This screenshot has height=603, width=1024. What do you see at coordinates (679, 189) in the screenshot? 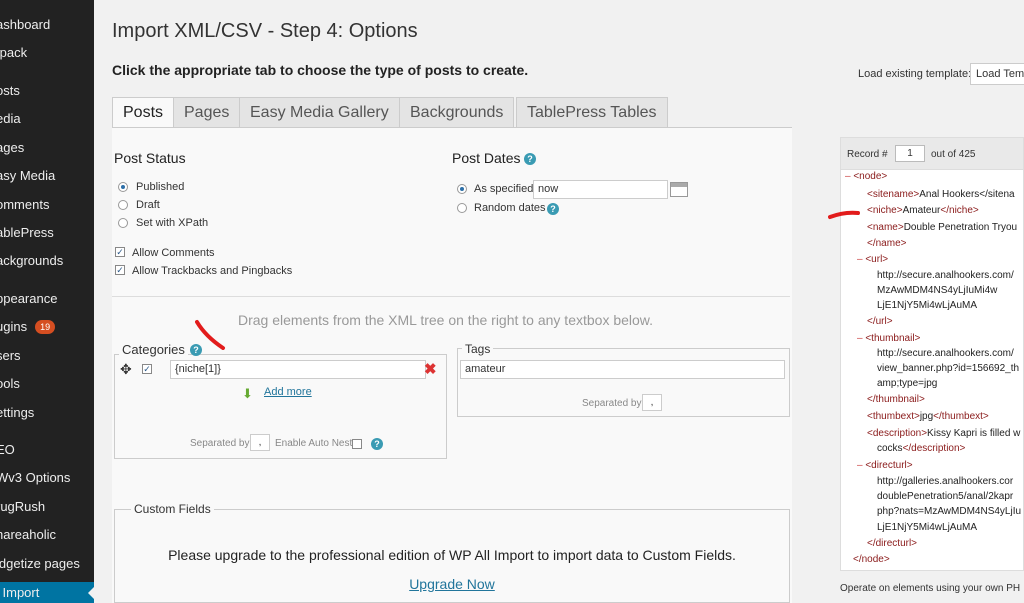
I see `calendar-icon` at bounding box center [679, 189].